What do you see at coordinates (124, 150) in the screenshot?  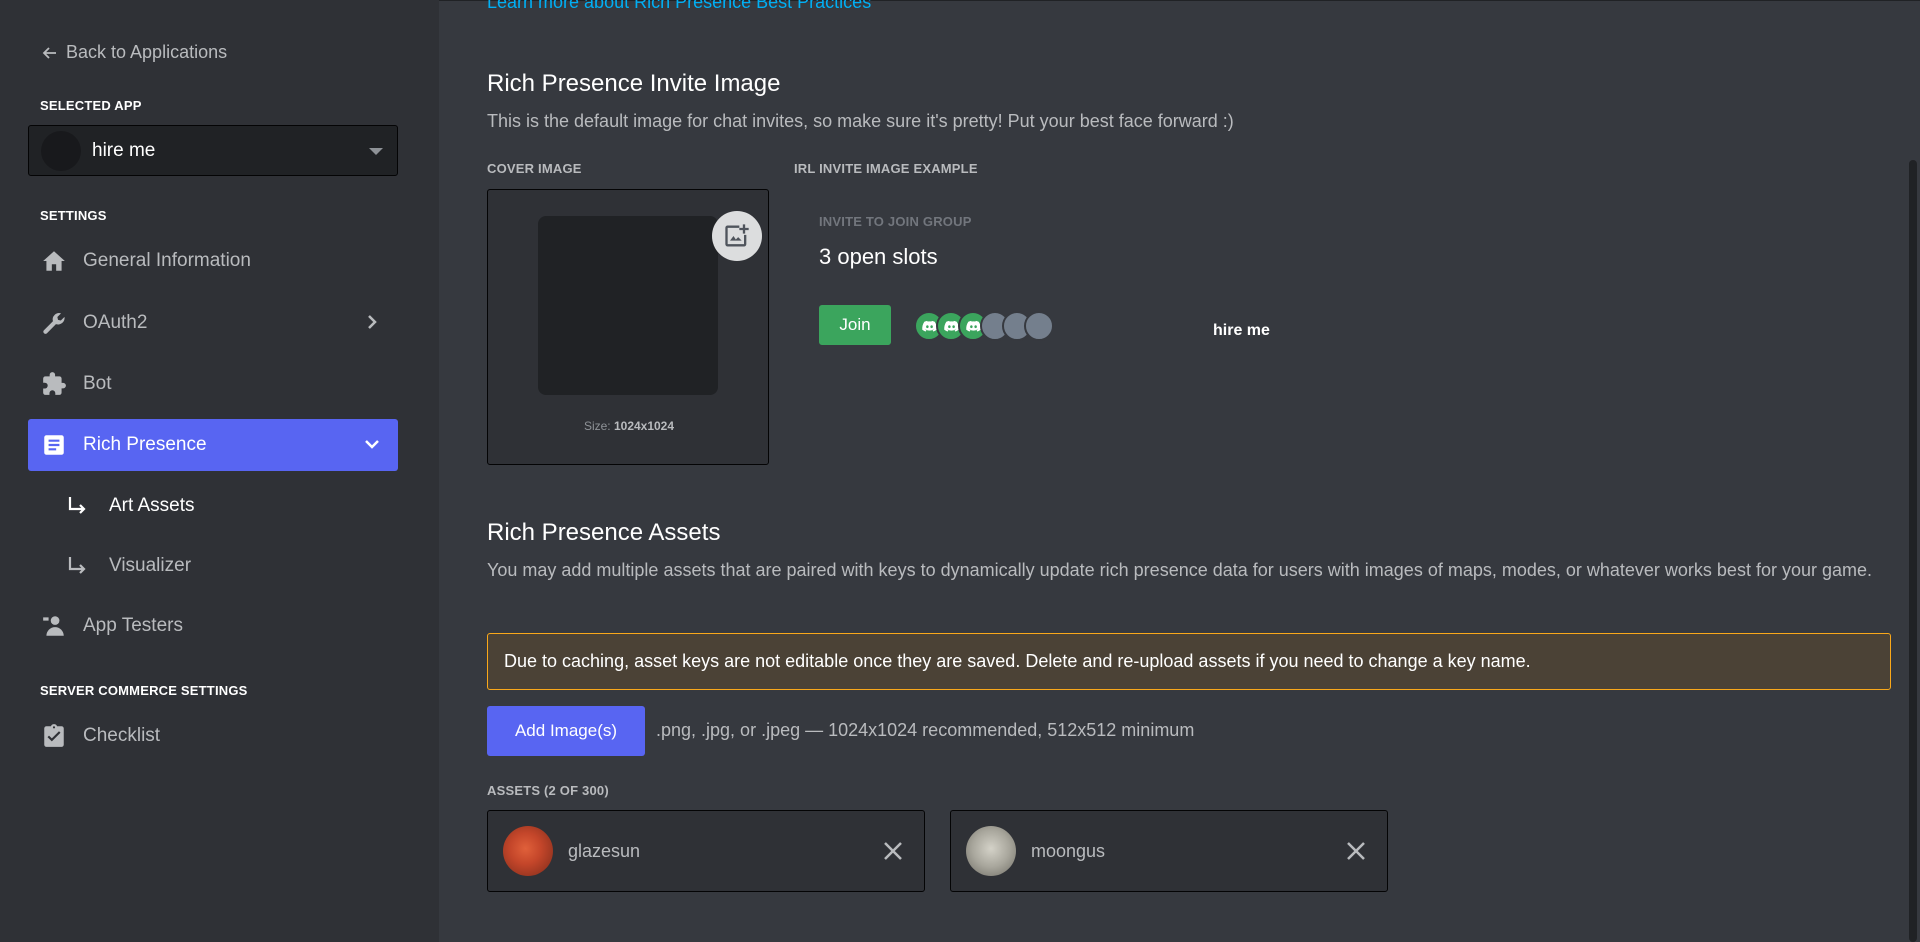 I see `app-selector-name: hire me` at bounding box center [124, 150].